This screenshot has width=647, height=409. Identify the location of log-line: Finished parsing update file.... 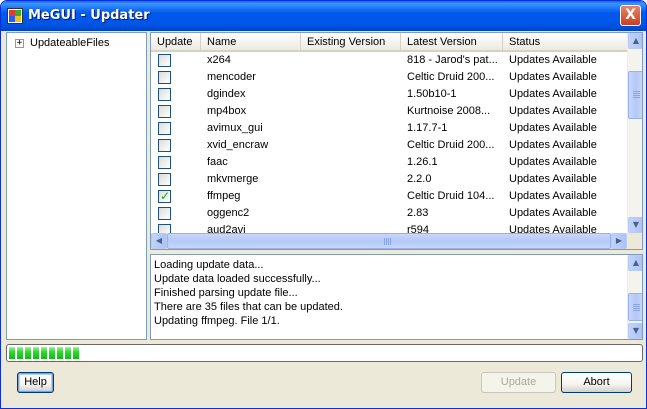
(226, 293).